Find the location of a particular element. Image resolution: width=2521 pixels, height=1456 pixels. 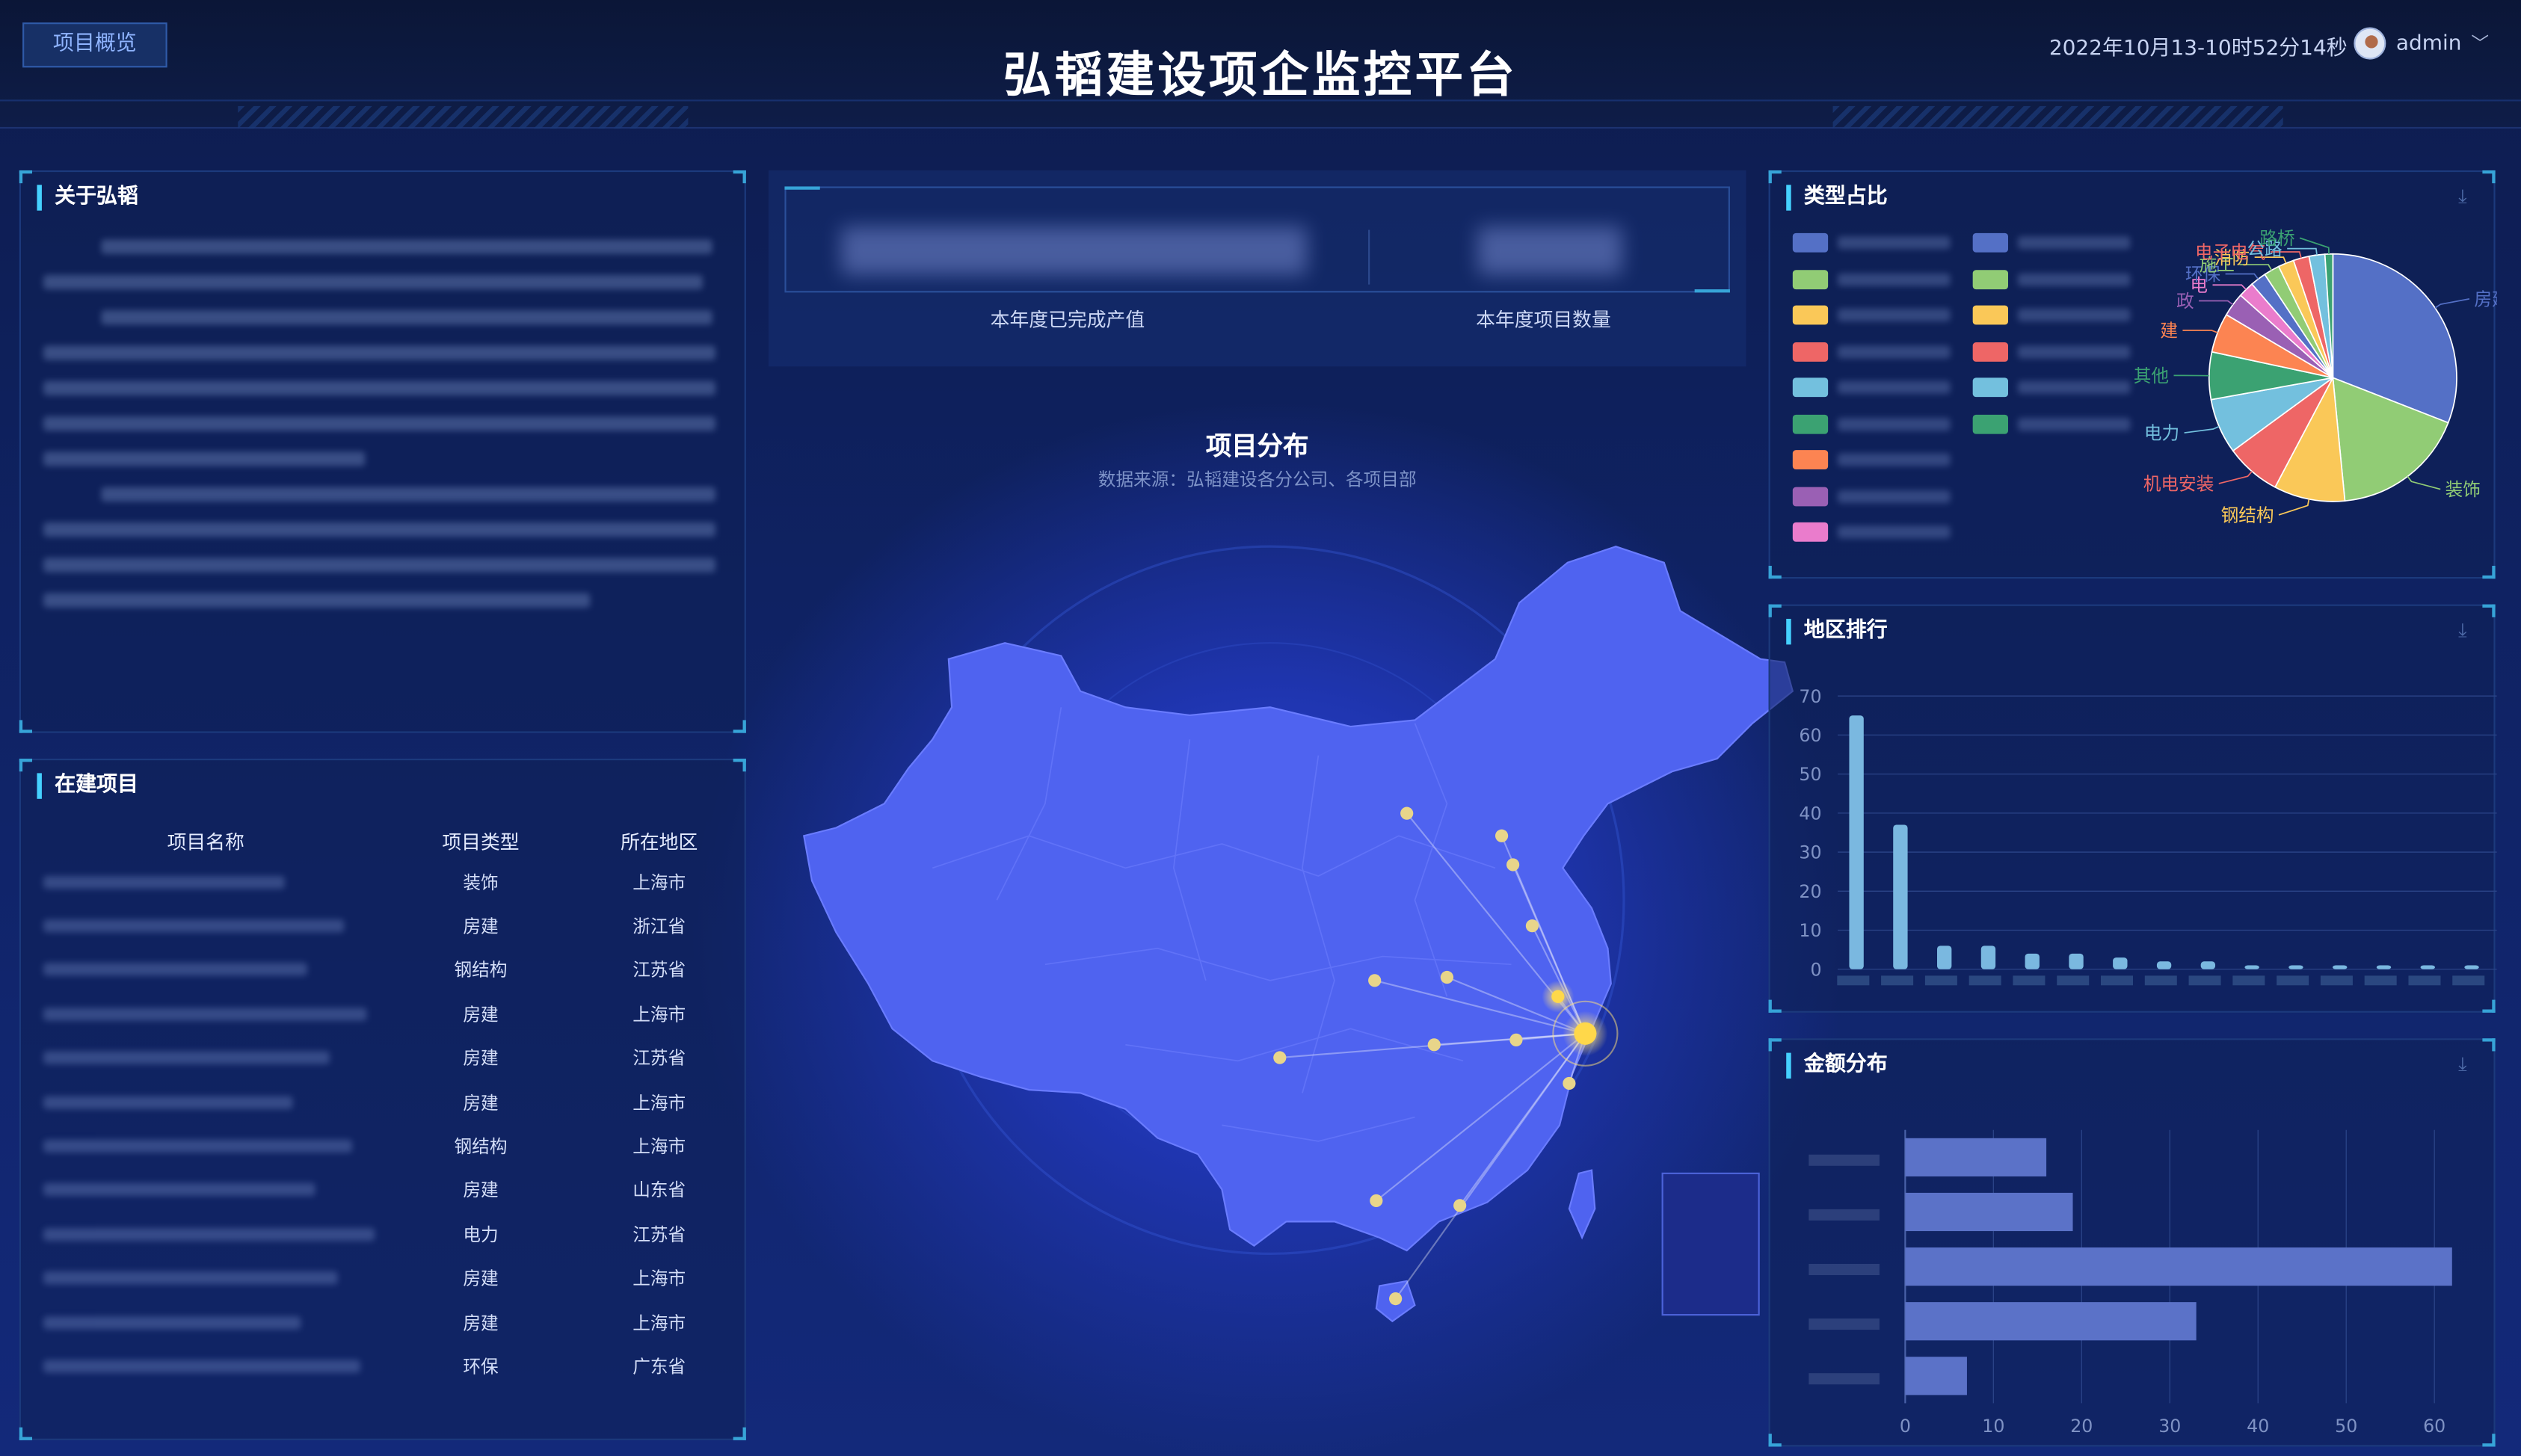

header-stripe-left is located at coordinates (464, 117).